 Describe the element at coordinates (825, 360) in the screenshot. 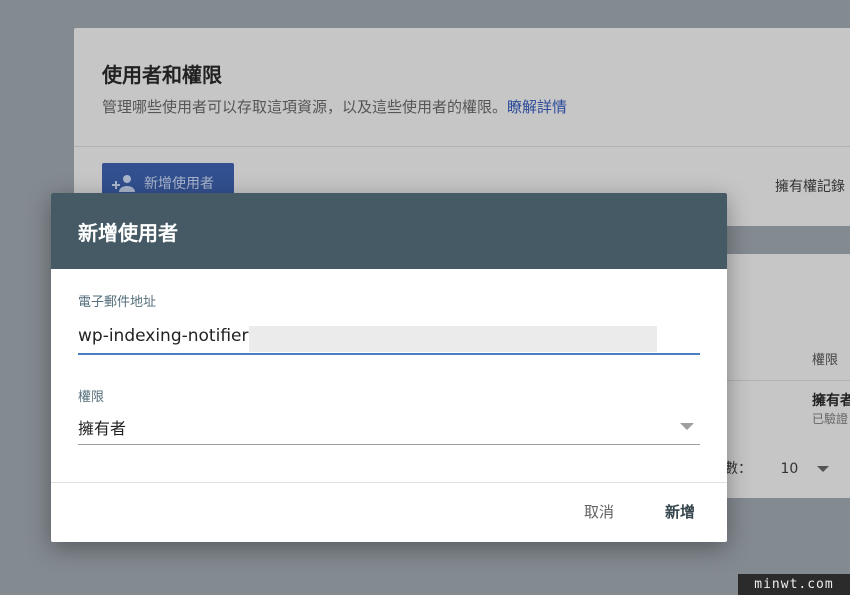

I see `table-header-permission: 權限` at that location.